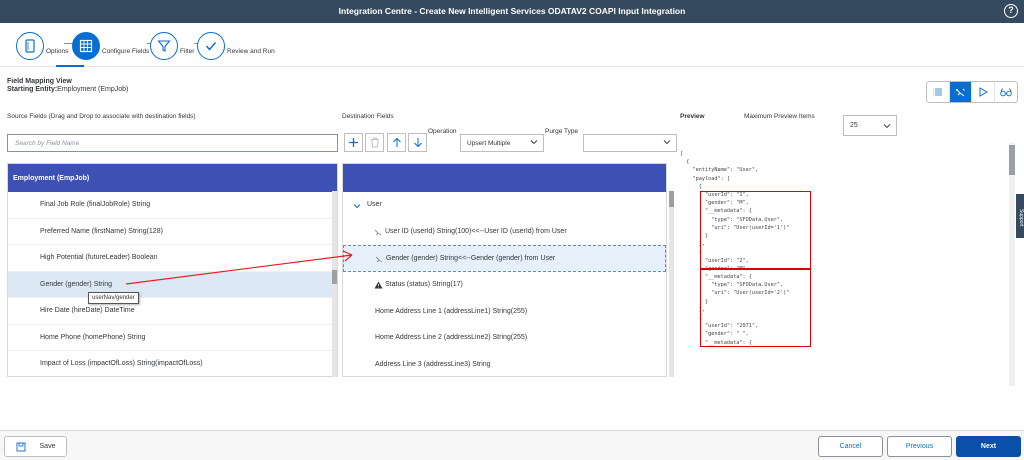 This screenshot has height=460, width=1024. What do you see at coordinates (919, 446) in the screenshot?
I see `previous-button: Previous` at bounding box center [919, 446].